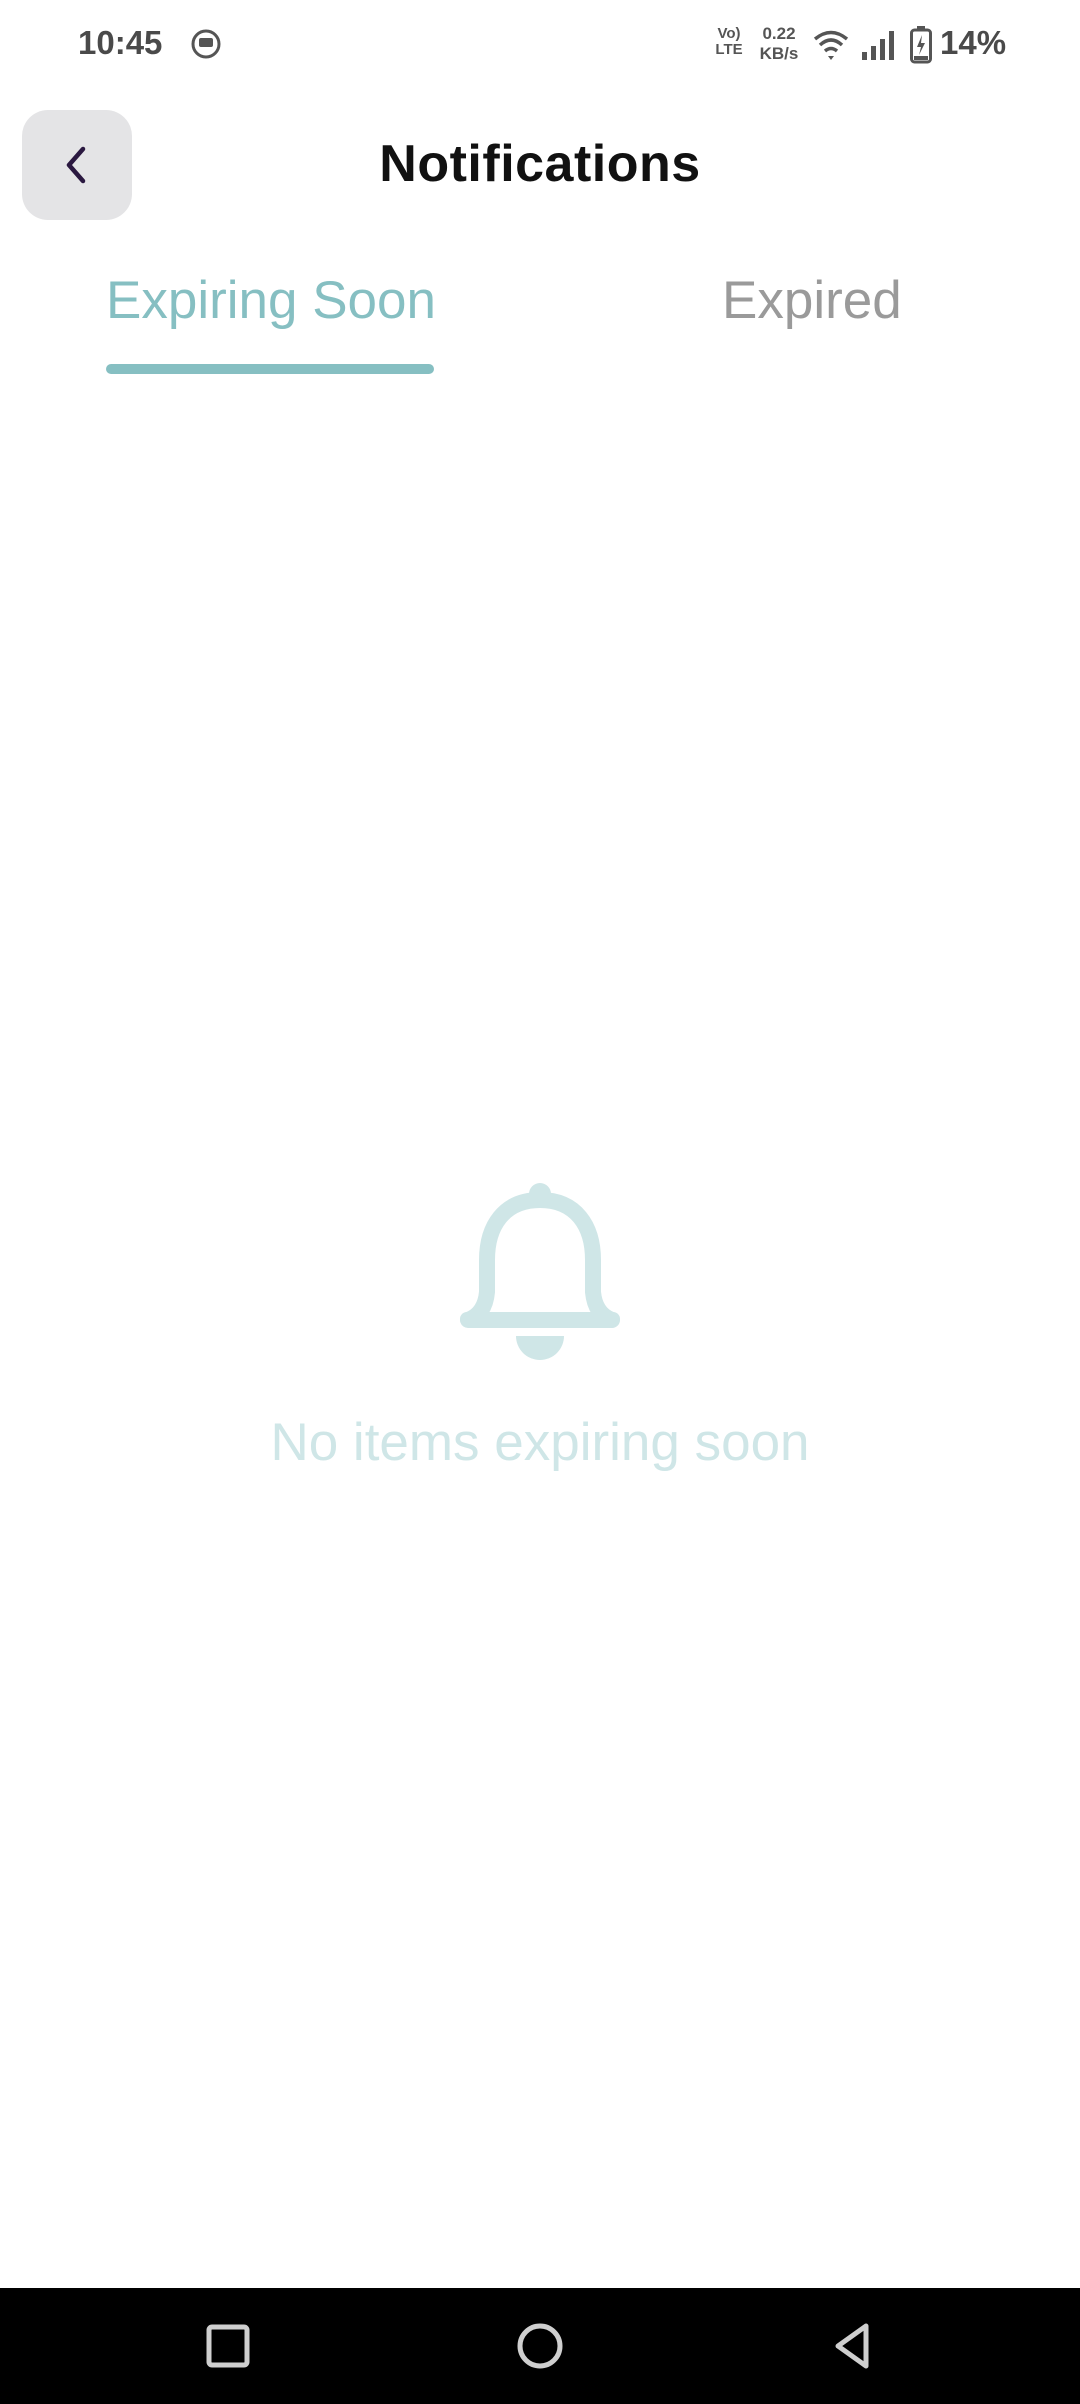 This screenshot has width=1080, height=2404. Describe the element at coordinates (228, 2346) in the screenshot. I see `recents-icon` at that location.